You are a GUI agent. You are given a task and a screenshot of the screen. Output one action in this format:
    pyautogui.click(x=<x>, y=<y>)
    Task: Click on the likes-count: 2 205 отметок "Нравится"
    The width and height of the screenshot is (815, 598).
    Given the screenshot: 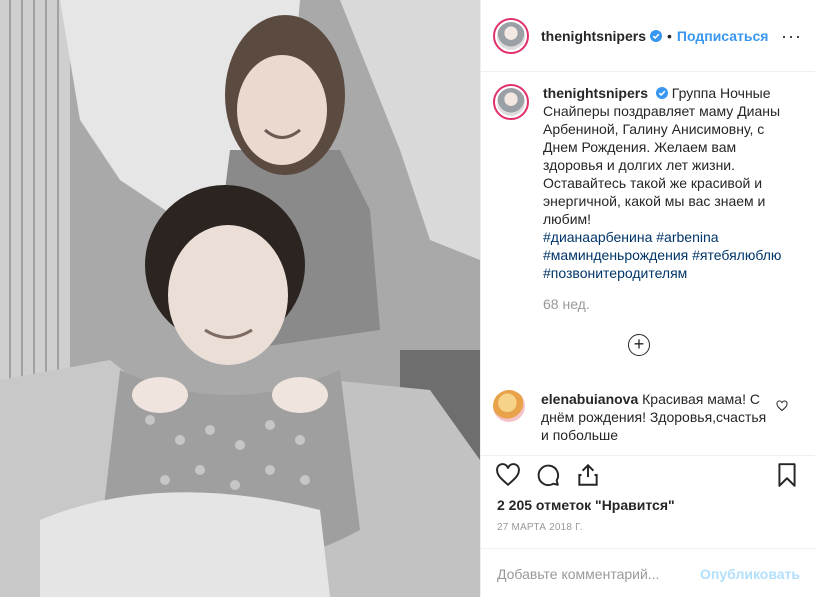 What is the action you would take?
    pyautogui.click(x=586, y=505)
    